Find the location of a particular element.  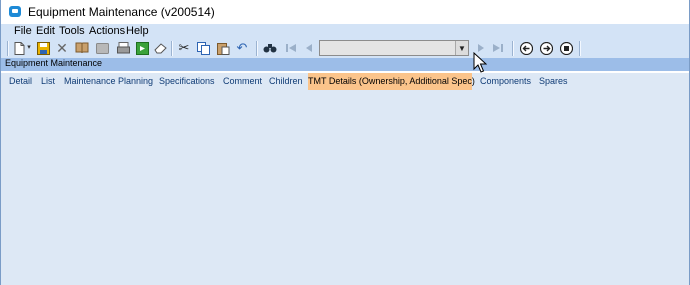

form-title: Equipment Maintenance is located at coordinates (54, 63).